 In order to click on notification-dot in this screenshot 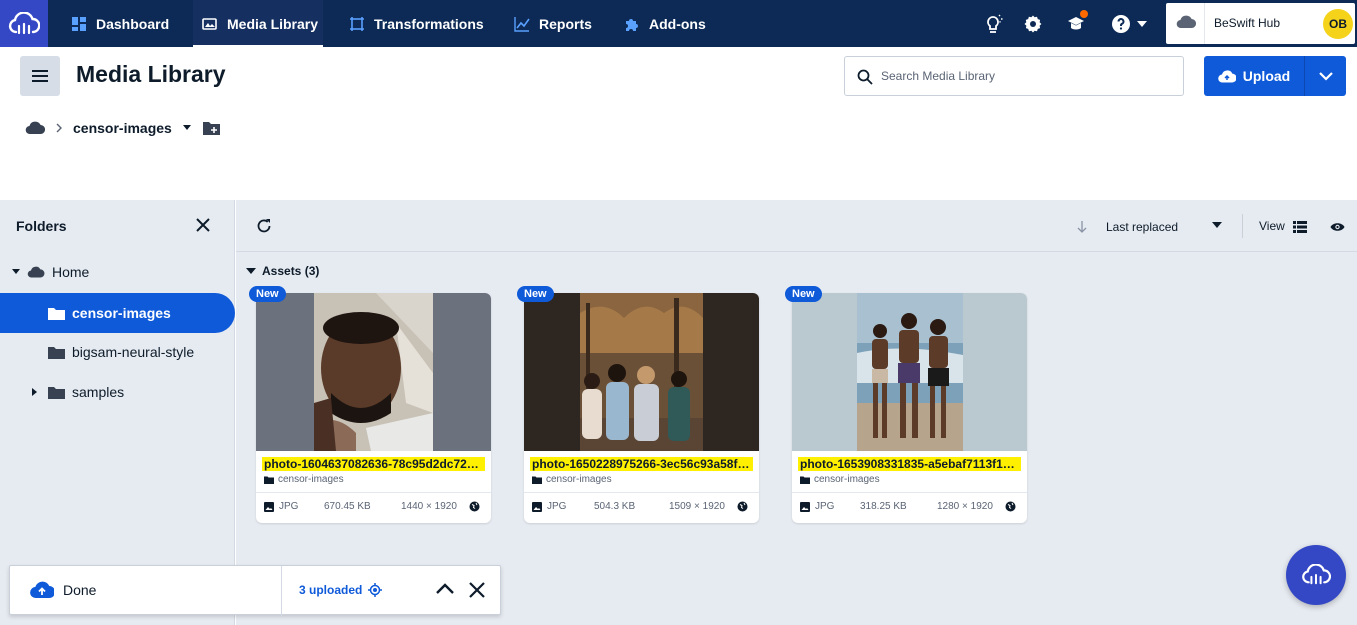, I will do `click(1084, 14)`.